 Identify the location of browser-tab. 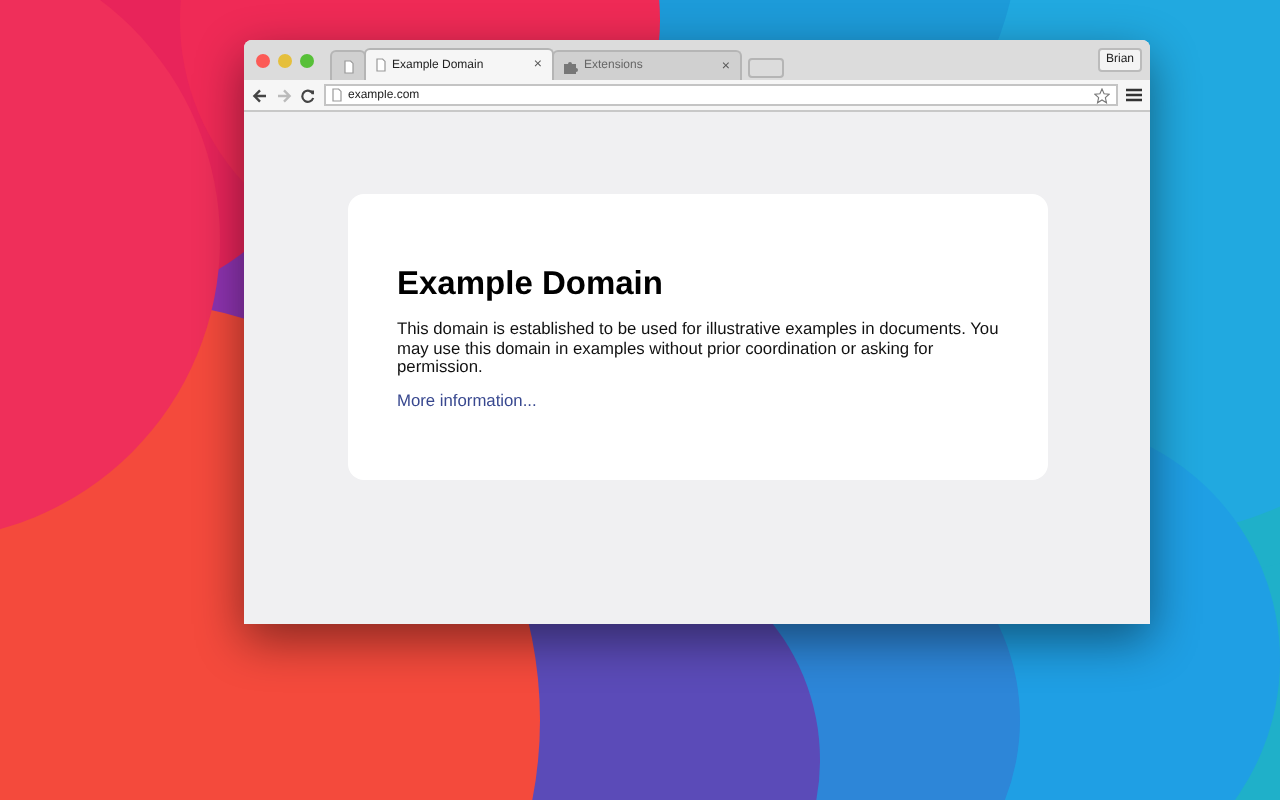
(348, 65).